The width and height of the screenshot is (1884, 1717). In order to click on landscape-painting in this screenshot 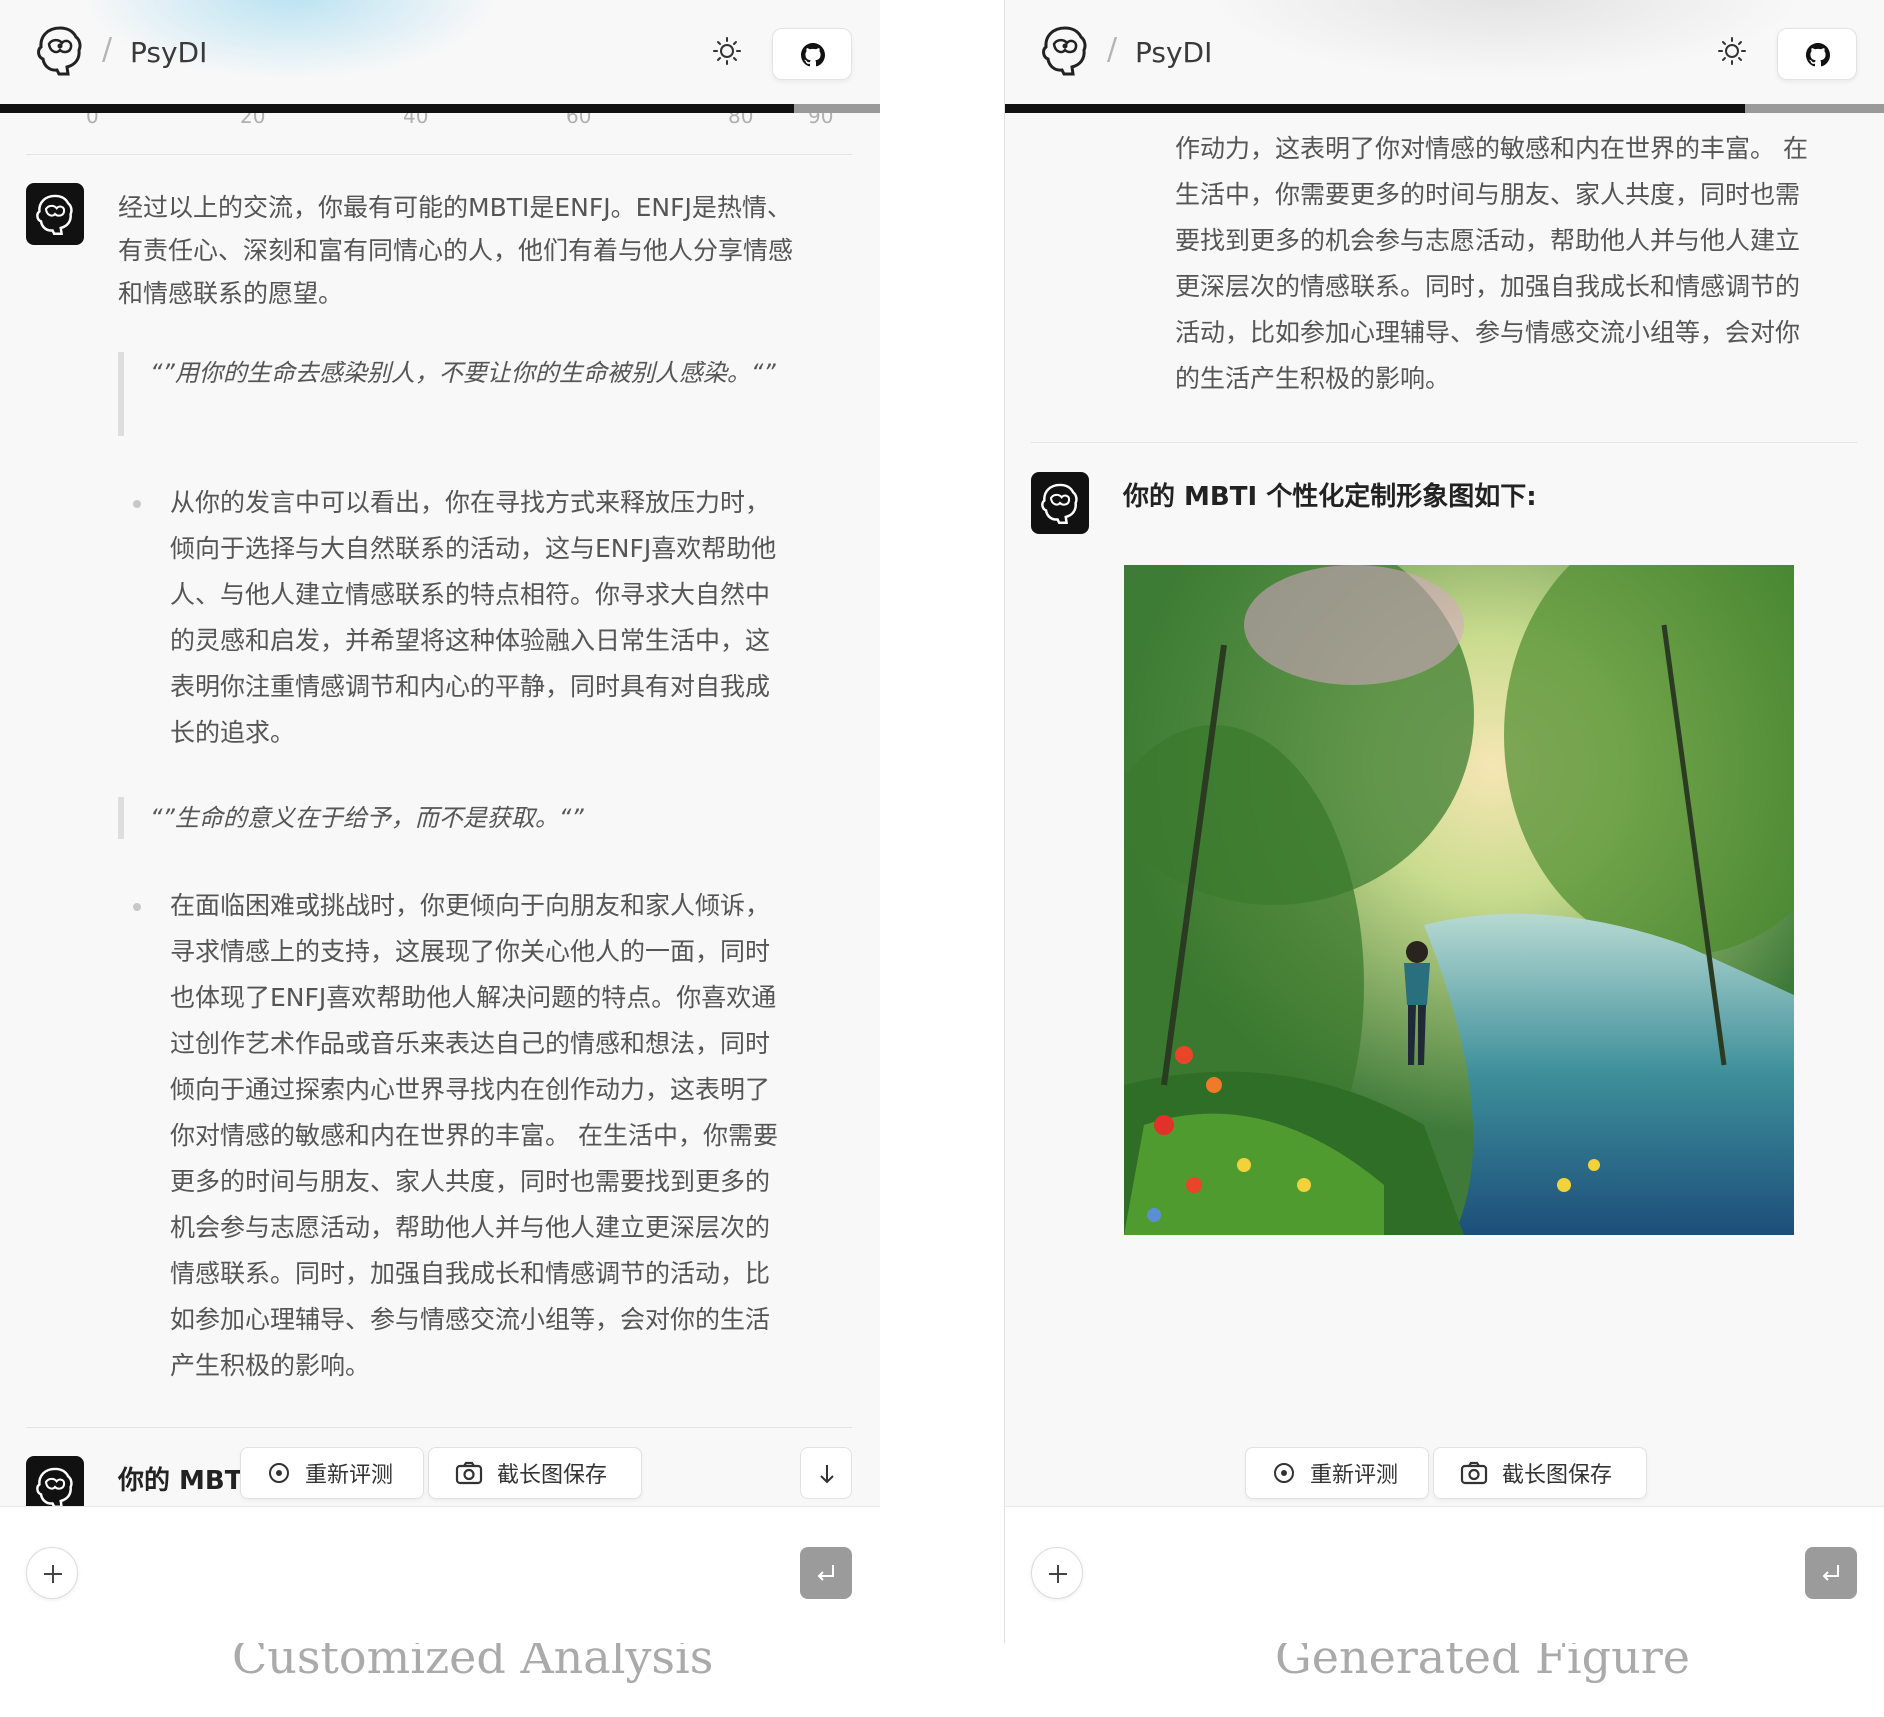, I will do `click(1459, 900)`.